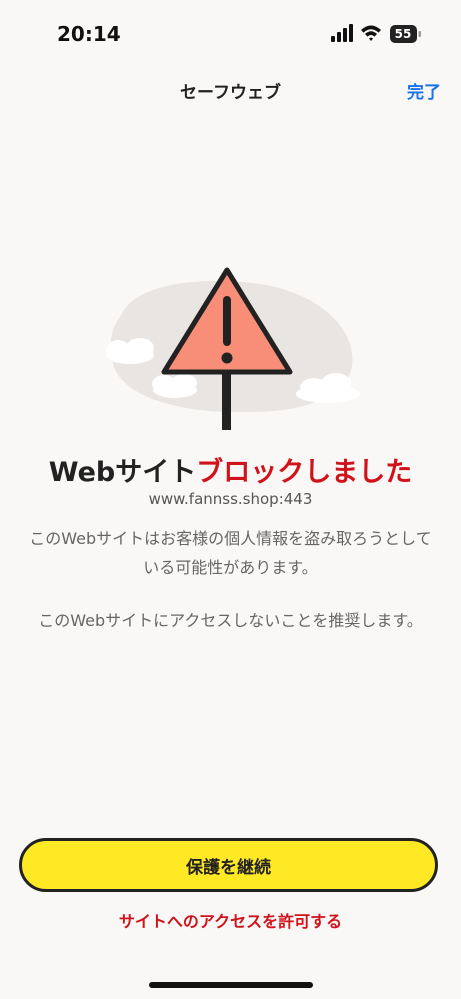  I want to click on allow-access-link: サイトへのアクセスを許可する, so click(230, 920).